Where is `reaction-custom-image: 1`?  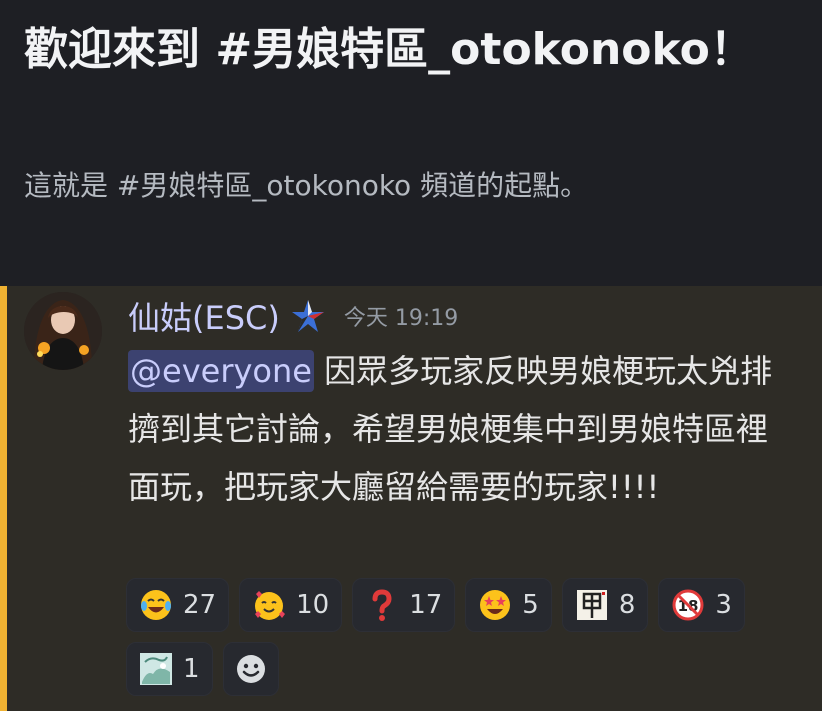 reaction-custom-image: 1 is located at coordinates (169, 669).